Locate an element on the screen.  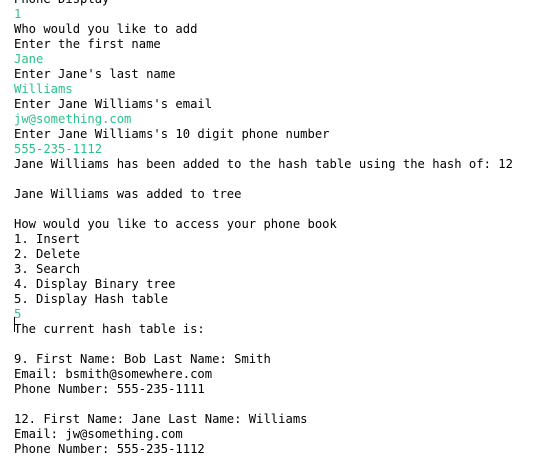
console-output-line: 5. Display Hash table is located at coordinates (91, 299).